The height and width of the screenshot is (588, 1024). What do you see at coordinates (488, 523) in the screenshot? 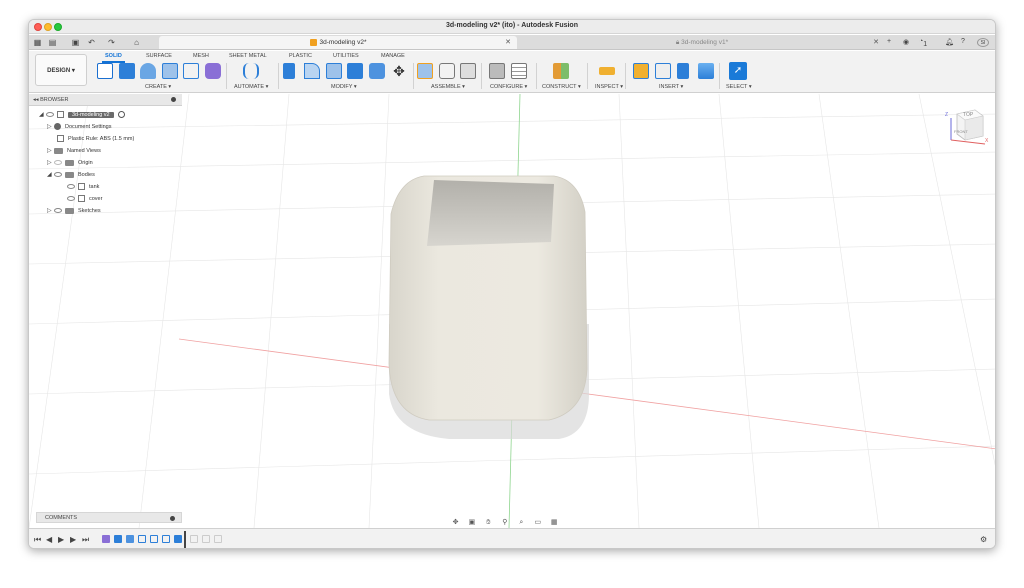
I see `pan-icon: ✋︎` at bounding box center [488, 523].